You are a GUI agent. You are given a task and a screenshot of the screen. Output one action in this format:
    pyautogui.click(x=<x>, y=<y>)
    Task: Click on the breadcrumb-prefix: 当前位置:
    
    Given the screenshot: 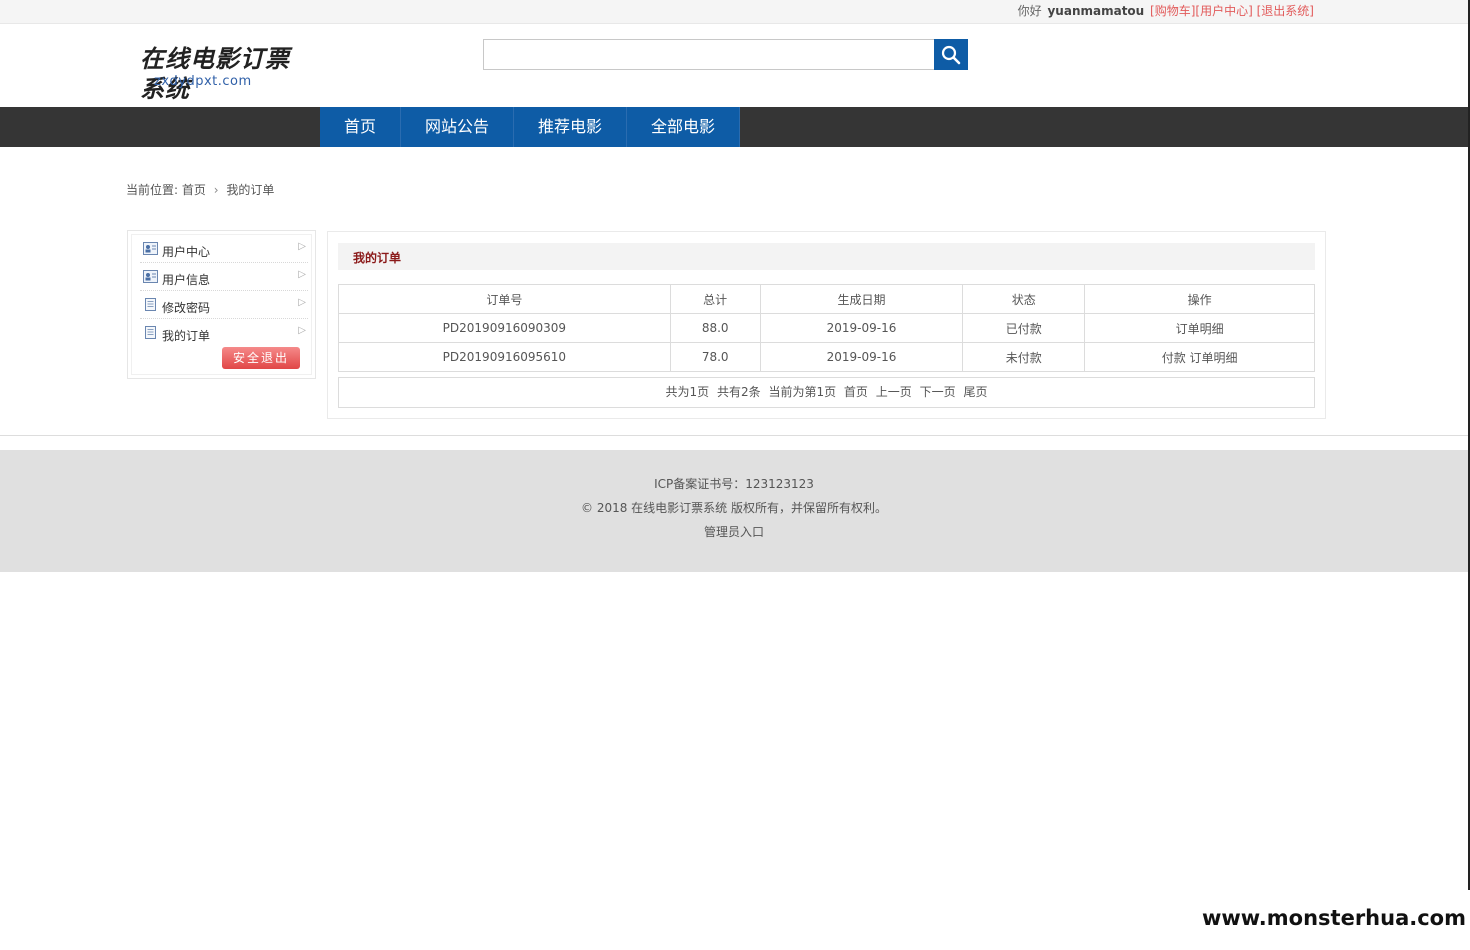 What is the action you would take?
    pyautogui.click(x=152, y=190)
    